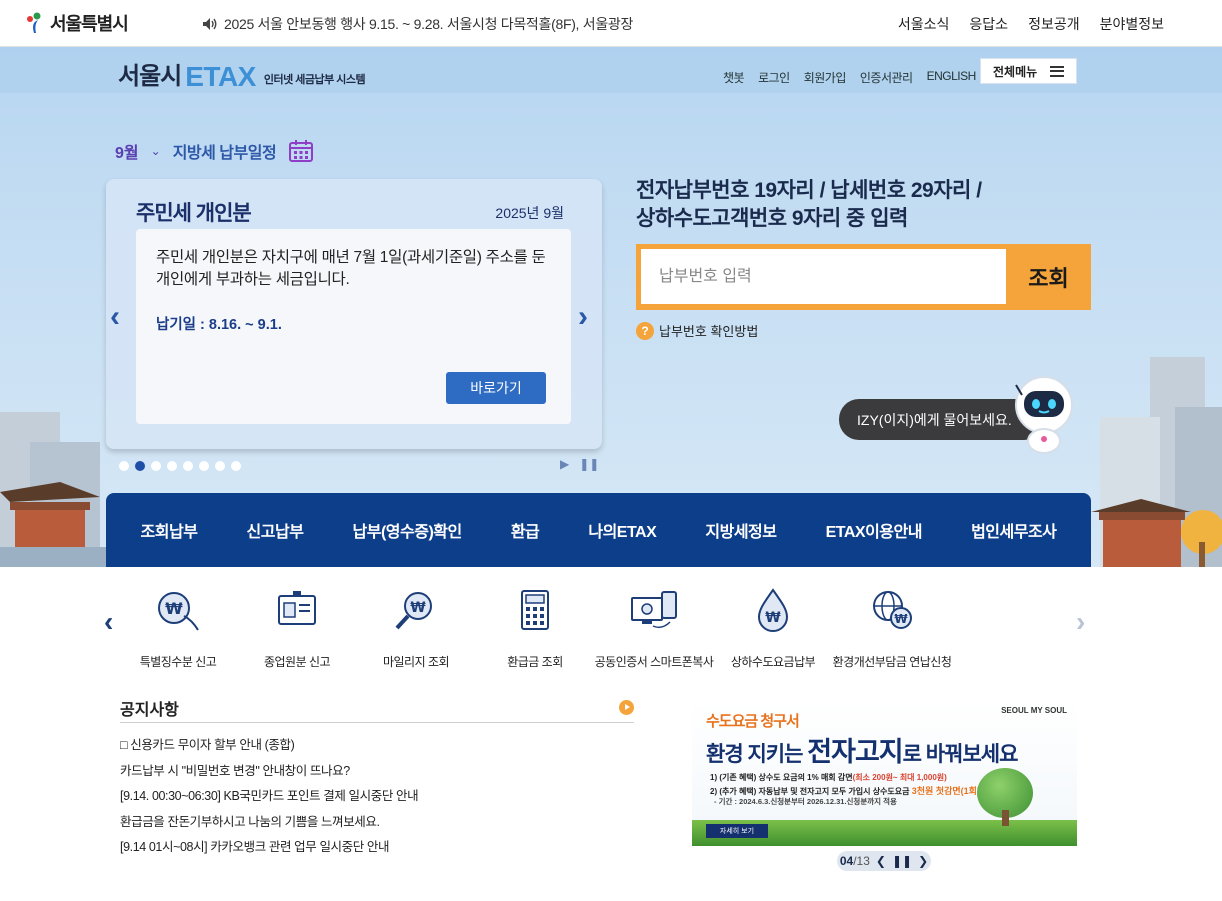  I want to click on banner-pager: 04/13 ❮ ❚❚ ❯, so click(884, 861).